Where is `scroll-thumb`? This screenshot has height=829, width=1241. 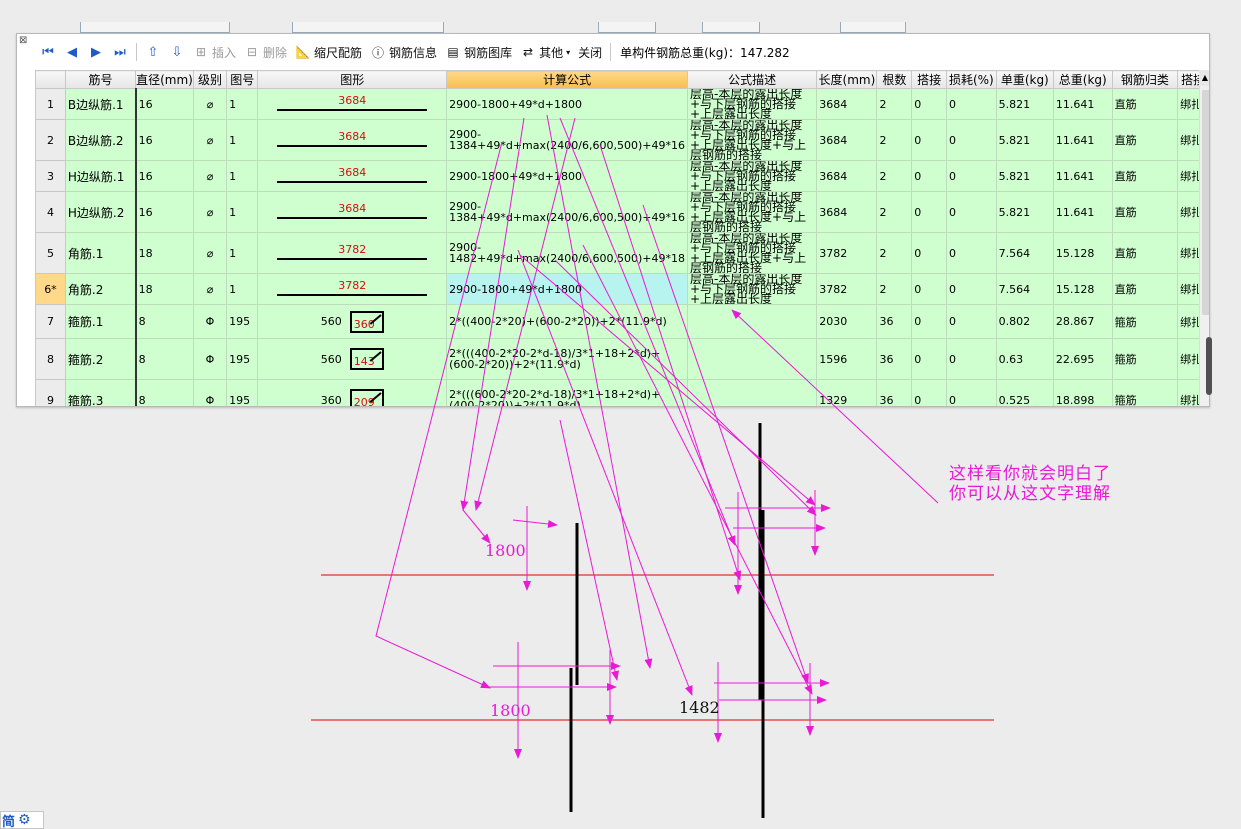 scroll-thumb is located at coordinates (1205, 203).